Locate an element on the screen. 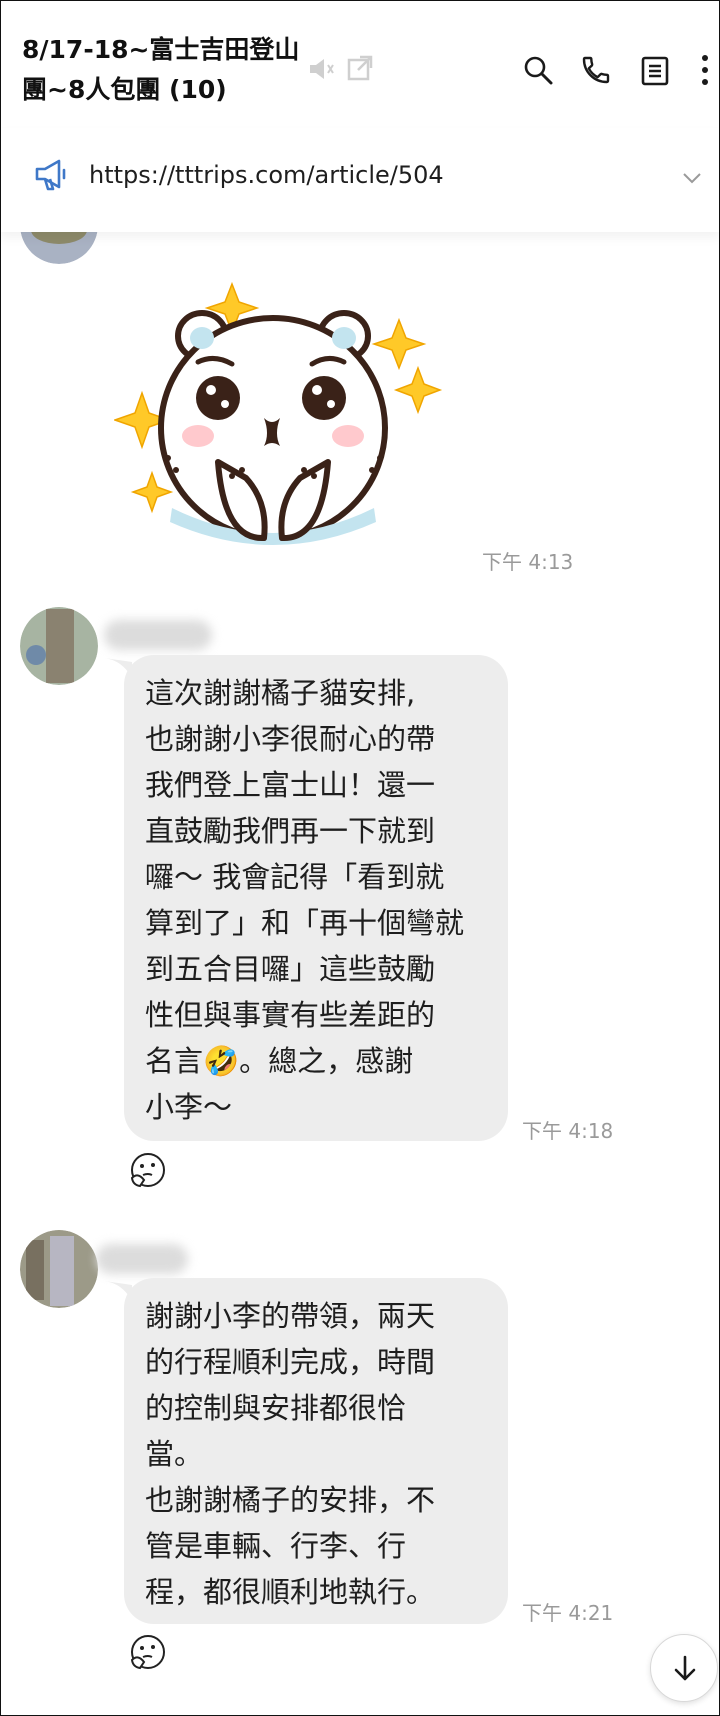 The image size is (720, 1716). arrow-down-icon is located at coordinates (685, 1668).